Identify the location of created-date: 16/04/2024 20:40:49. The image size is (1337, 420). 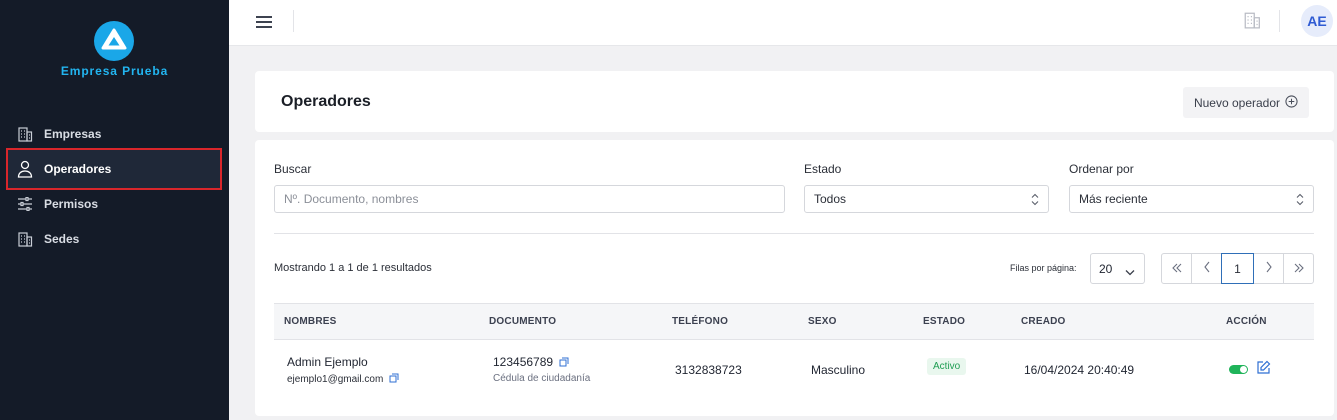
(1079, 370).